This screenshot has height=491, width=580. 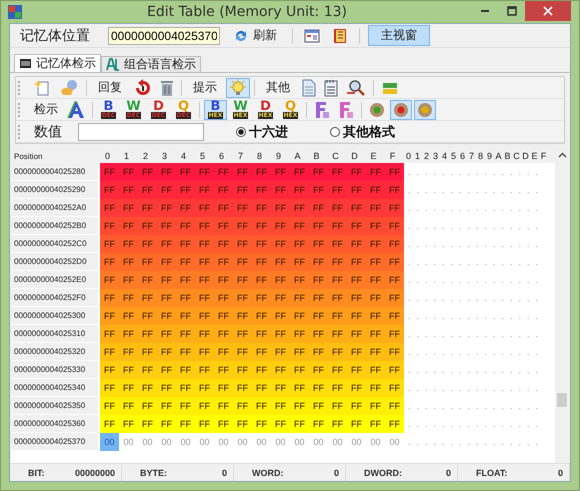 What do you see at coordinates (562, 306) in the screenshot?
I see `scrollbar` at bounding box center [562, 306].